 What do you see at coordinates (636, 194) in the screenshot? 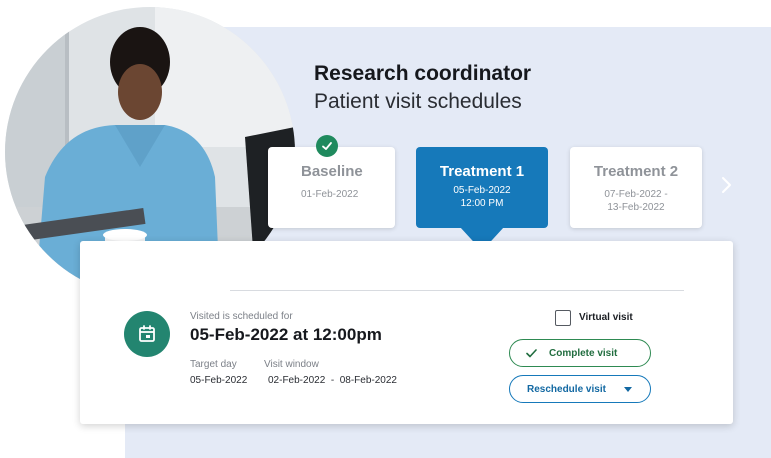
I see `visit-date-start: 07-Feb-2022 -` at bounding box center [636, 194].